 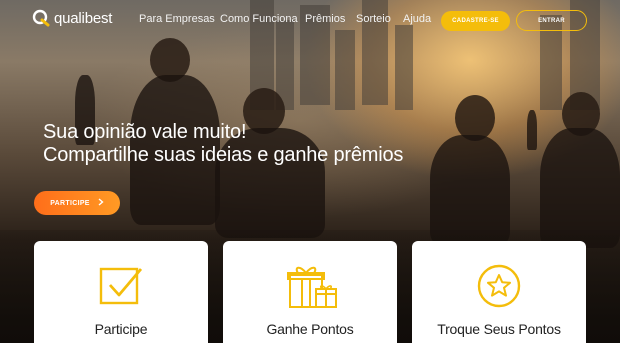 What do you see at coordinates (41, 18) in the screenshot?
I see `qualibest-logo-icon` at bounding box center [41, 18].